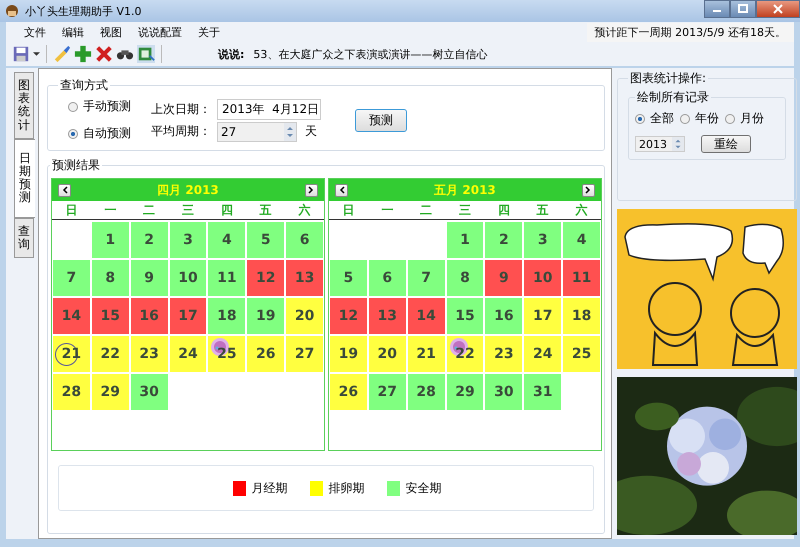 This screenshot has height=547, width=800. I want to click on year-spinner: 2013, so click(660, 144).